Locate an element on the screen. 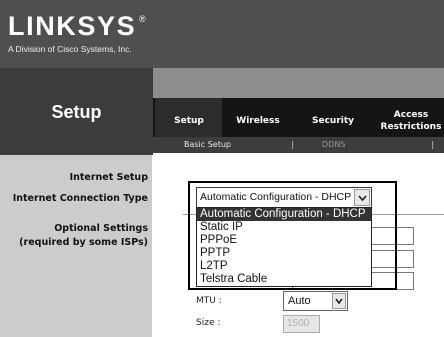  dropdown-option-pptp: PPTP is located at coordinates (284, 253).